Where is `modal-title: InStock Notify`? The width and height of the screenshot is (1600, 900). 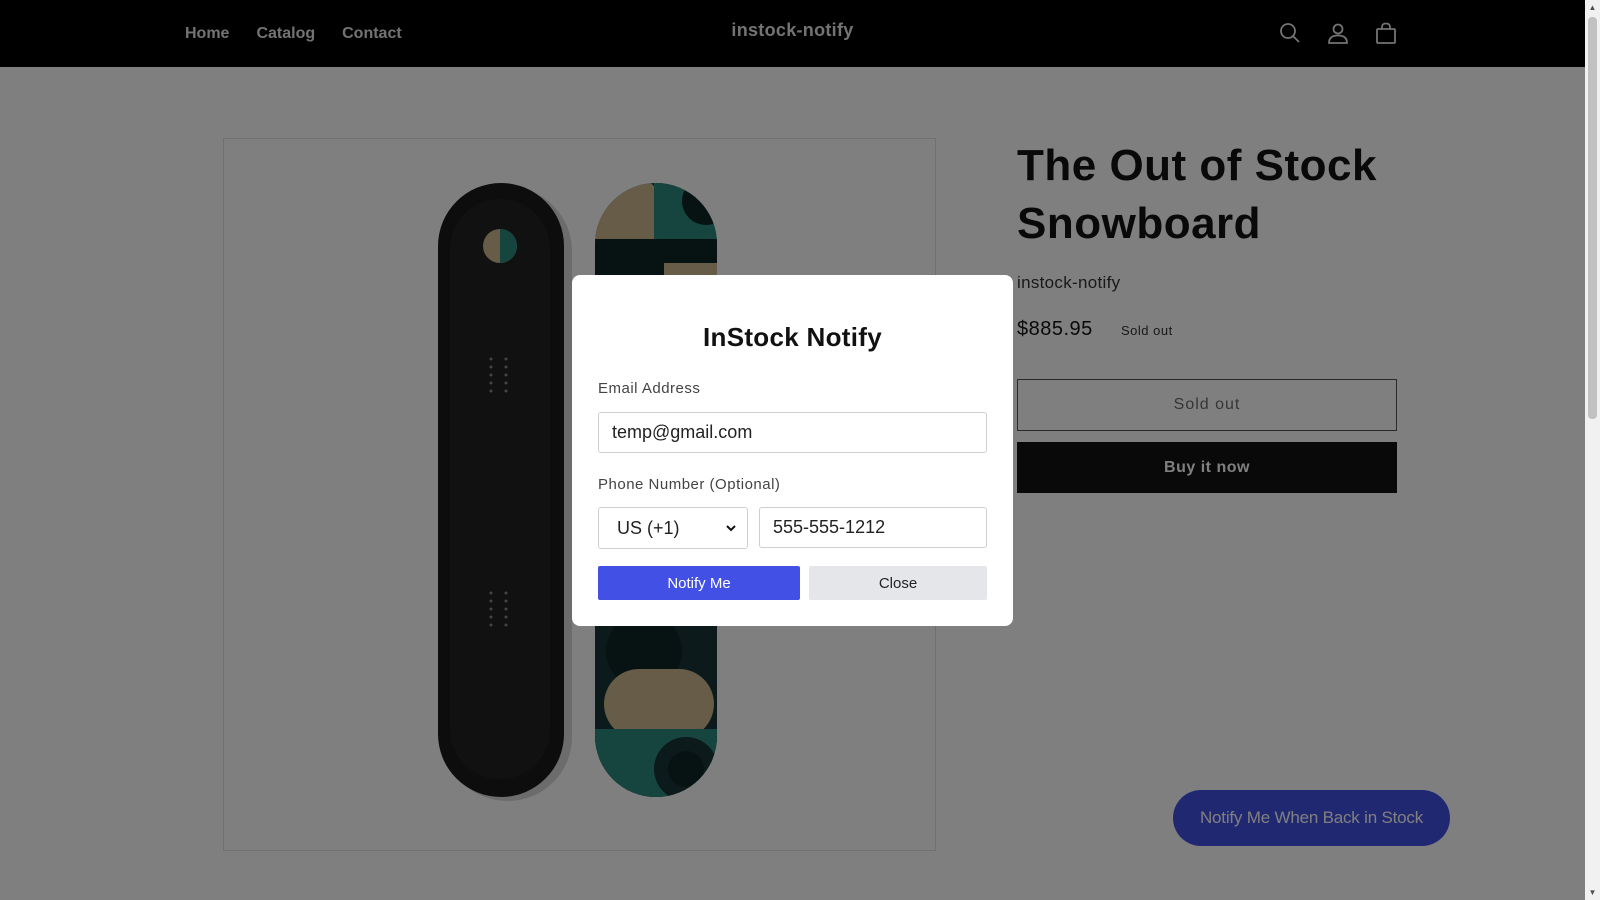
modal-title: InStock Notify is located at coordinates (792, 337).